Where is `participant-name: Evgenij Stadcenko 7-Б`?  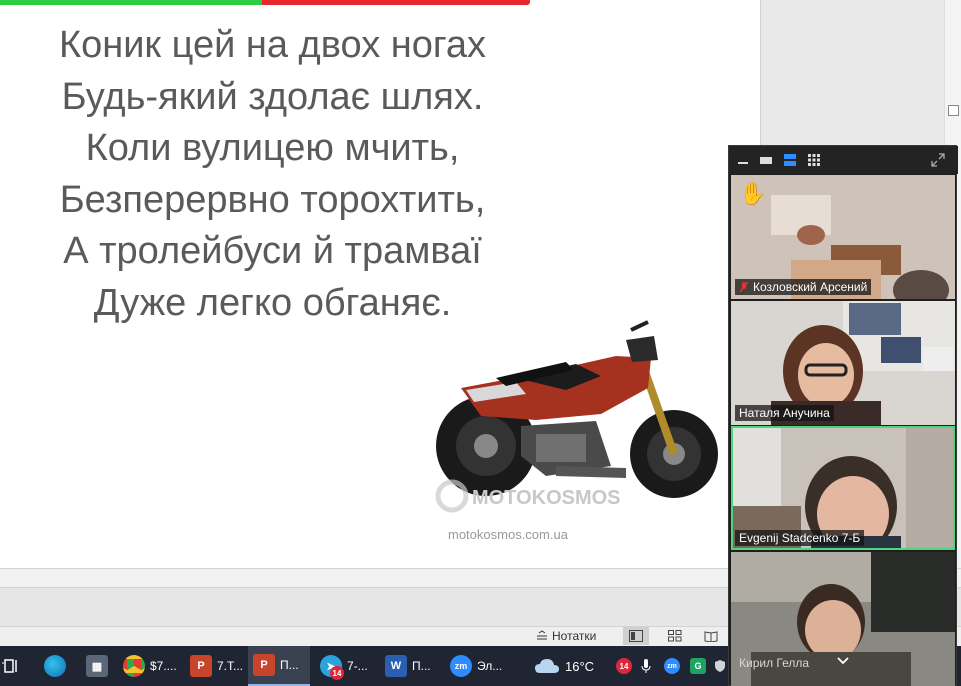 participant-name: Evgenij Stadcenko 7-Б is located at coordinates (800, 538).